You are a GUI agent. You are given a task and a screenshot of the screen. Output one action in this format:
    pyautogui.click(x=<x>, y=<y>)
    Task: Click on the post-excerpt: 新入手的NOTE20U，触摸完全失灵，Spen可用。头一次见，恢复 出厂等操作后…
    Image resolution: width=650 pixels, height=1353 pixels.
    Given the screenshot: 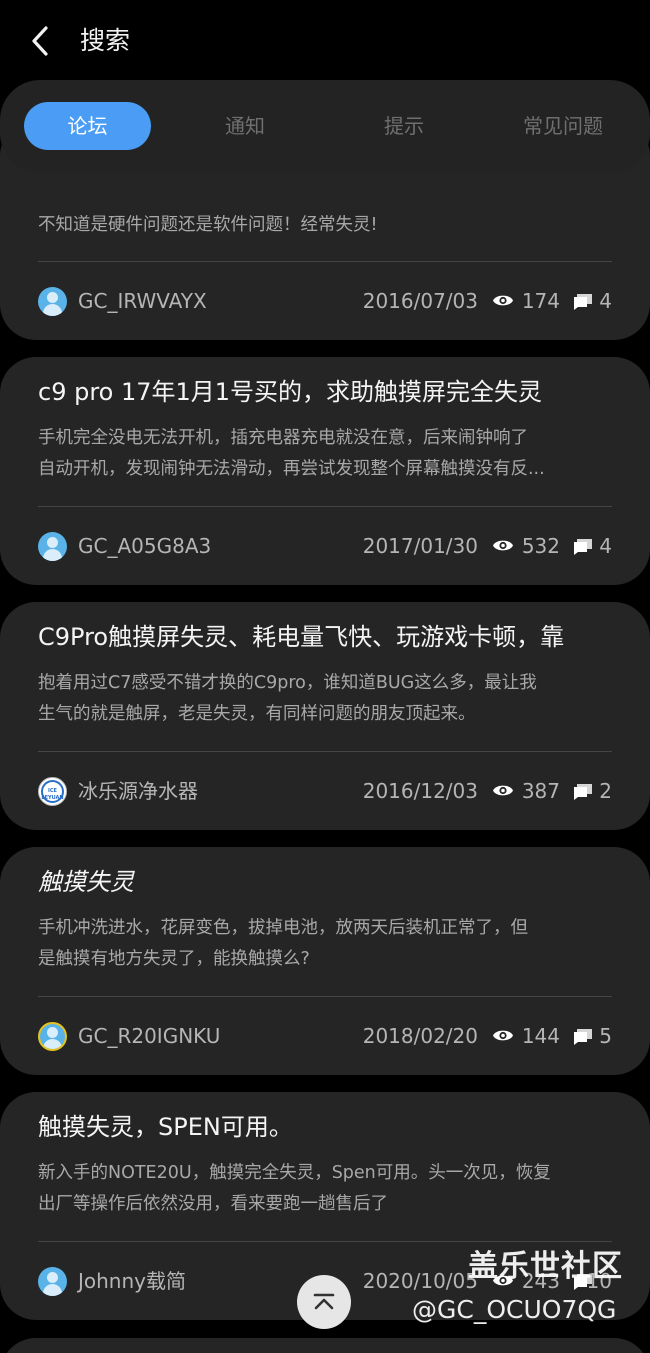 What is the action you would take?
    pyautogui.click(x=325, y=1189)
    